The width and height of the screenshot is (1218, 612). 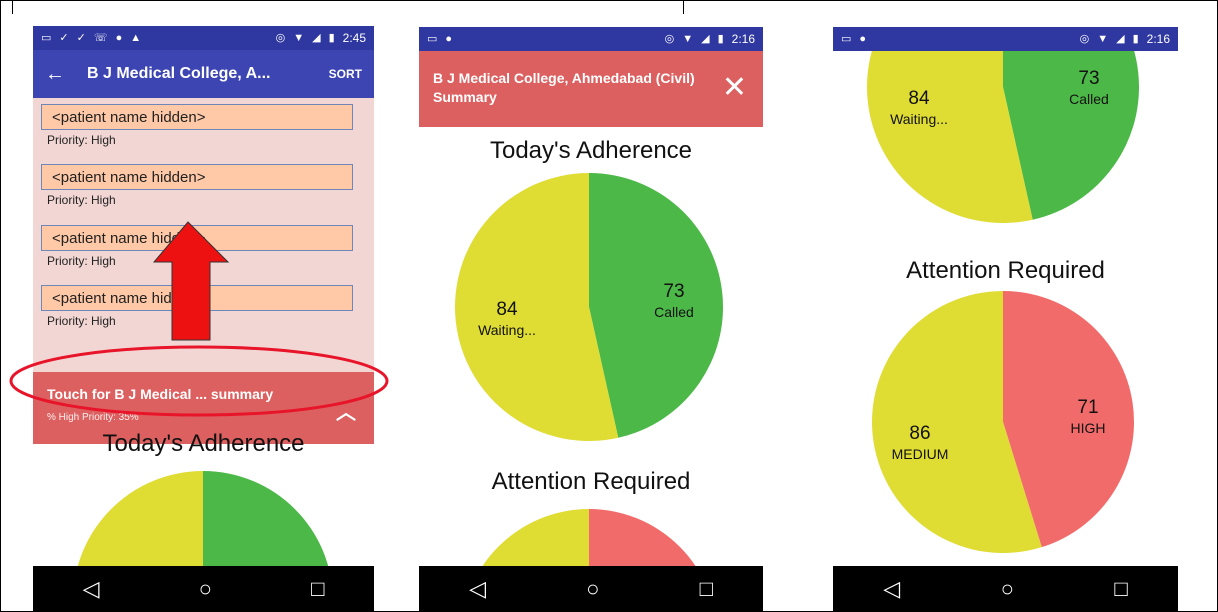 I want to click on pie-slice-high, so click(x=643, y=538).